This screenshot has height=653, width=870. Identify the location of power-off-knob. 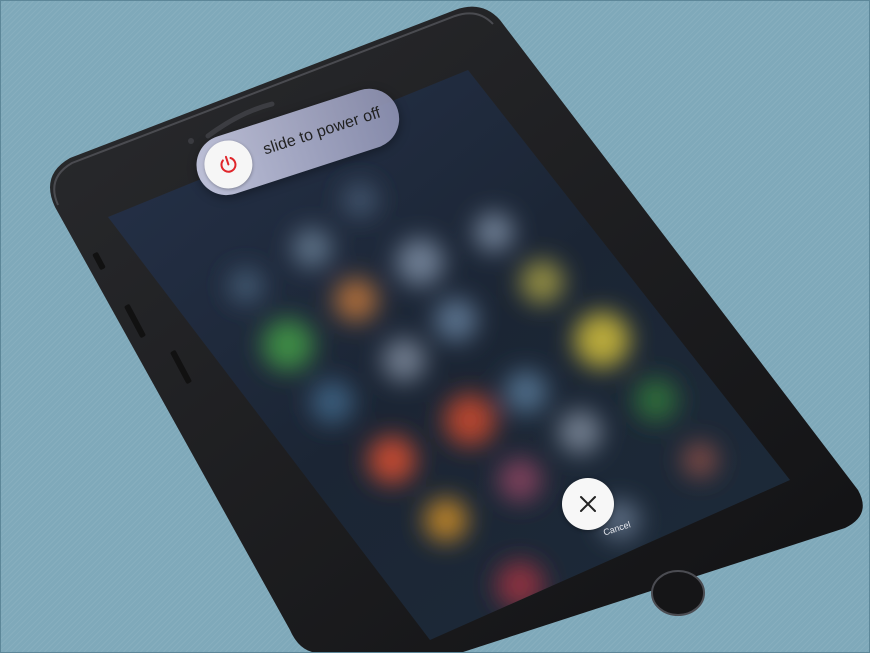
(228, 164).